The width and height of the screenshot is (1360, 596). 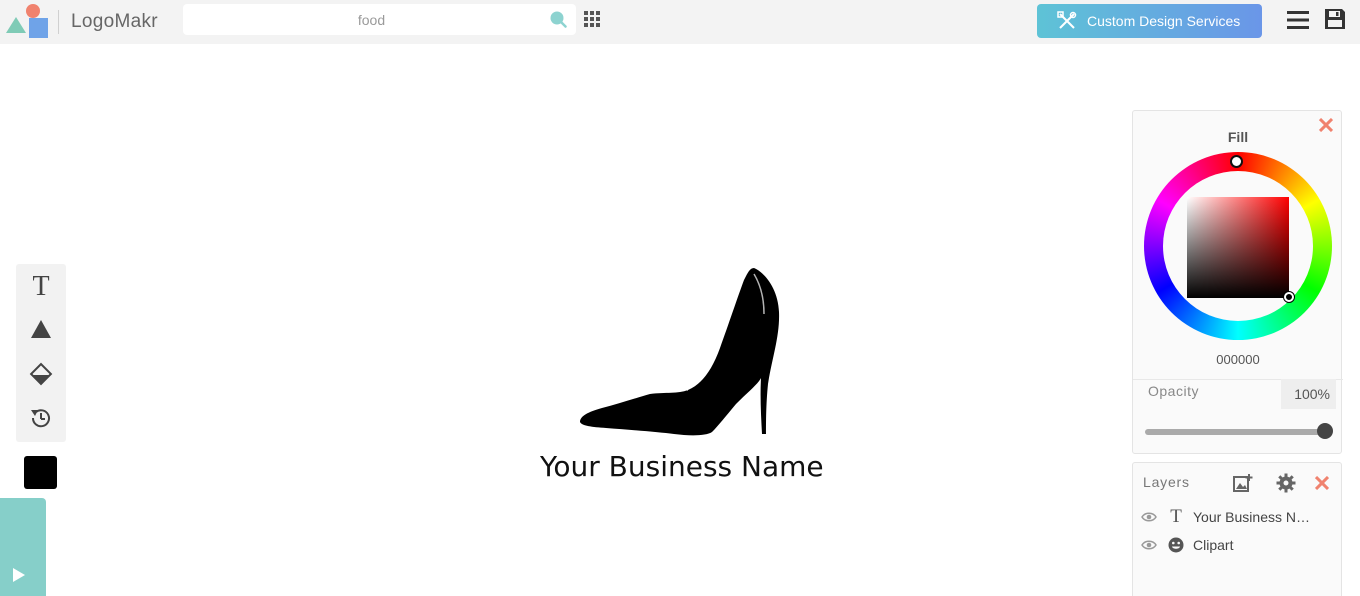 What do you see at coordinates (1067, 20) in the screenshot?
I see `tools-icon` at bounding box center [1067, 20].